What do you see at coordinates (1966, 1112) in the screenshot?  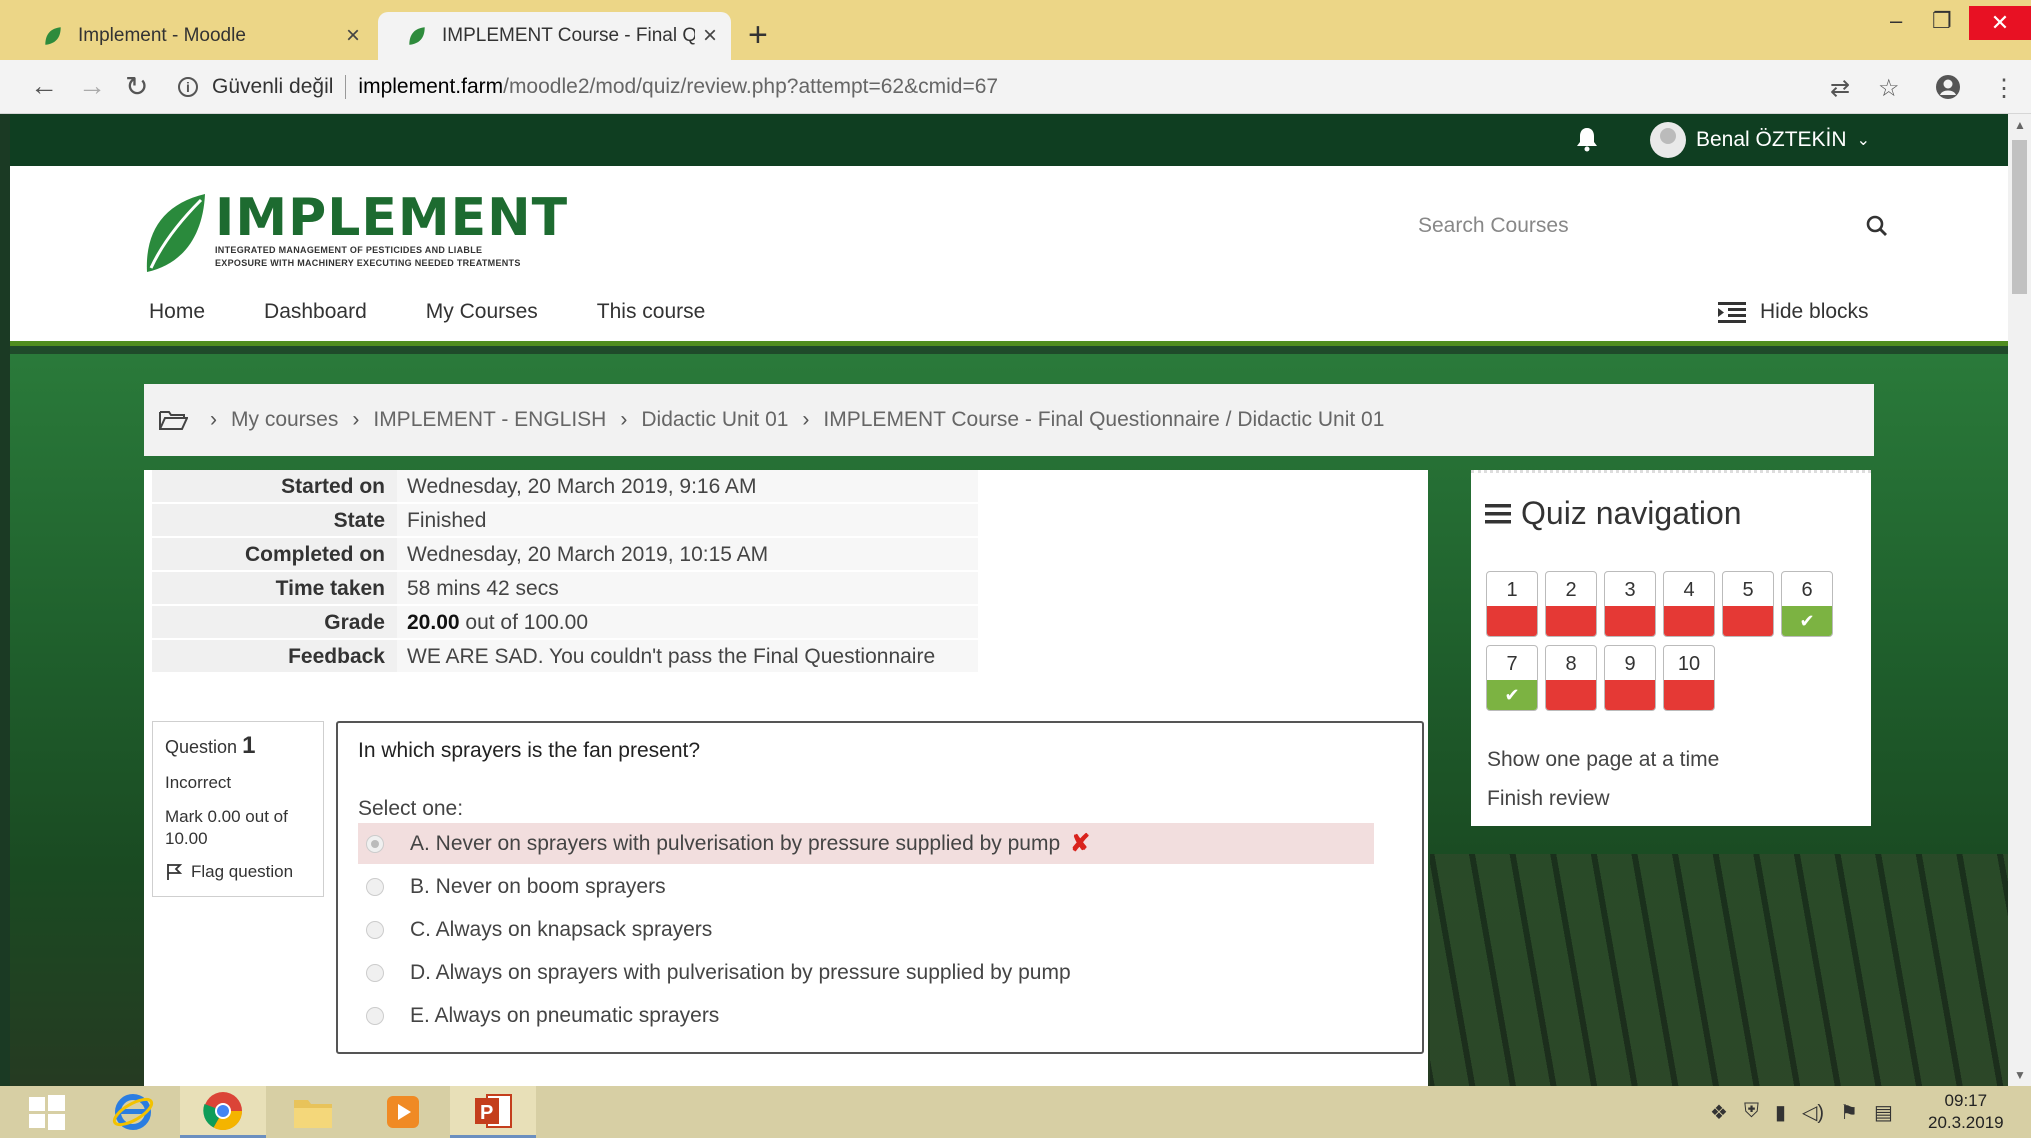 I see `taskbar-clock: 09:17 20.3.2019` at bounding box center [1966, 1112].